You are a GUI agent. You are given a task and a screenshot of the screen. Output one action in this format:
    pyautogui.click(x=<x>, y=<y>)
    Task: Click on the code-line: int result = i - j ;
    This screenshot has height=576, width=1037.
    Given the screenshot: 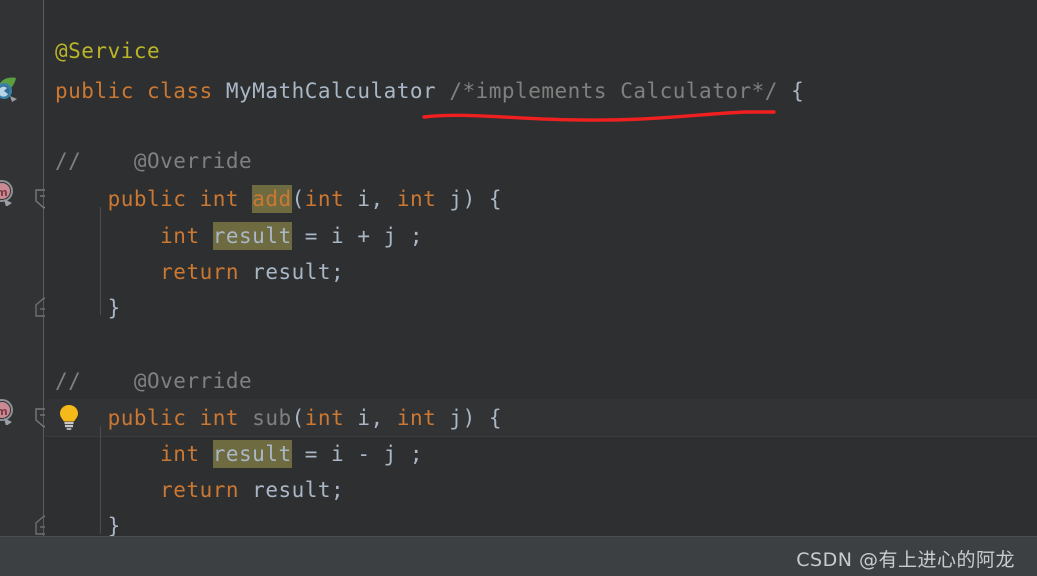 What is the action you would take?
    pyautogui.click(x=239, y=454)
    